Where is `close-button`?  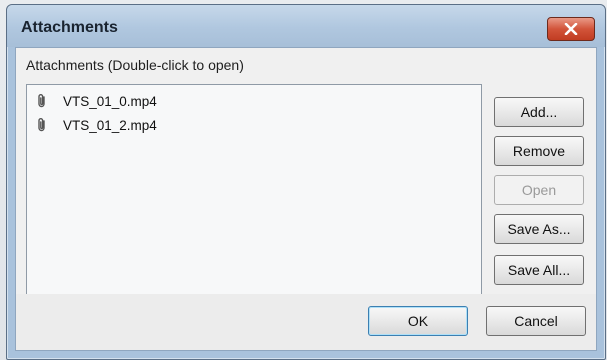 close-button is located at coordinates (571, 29).